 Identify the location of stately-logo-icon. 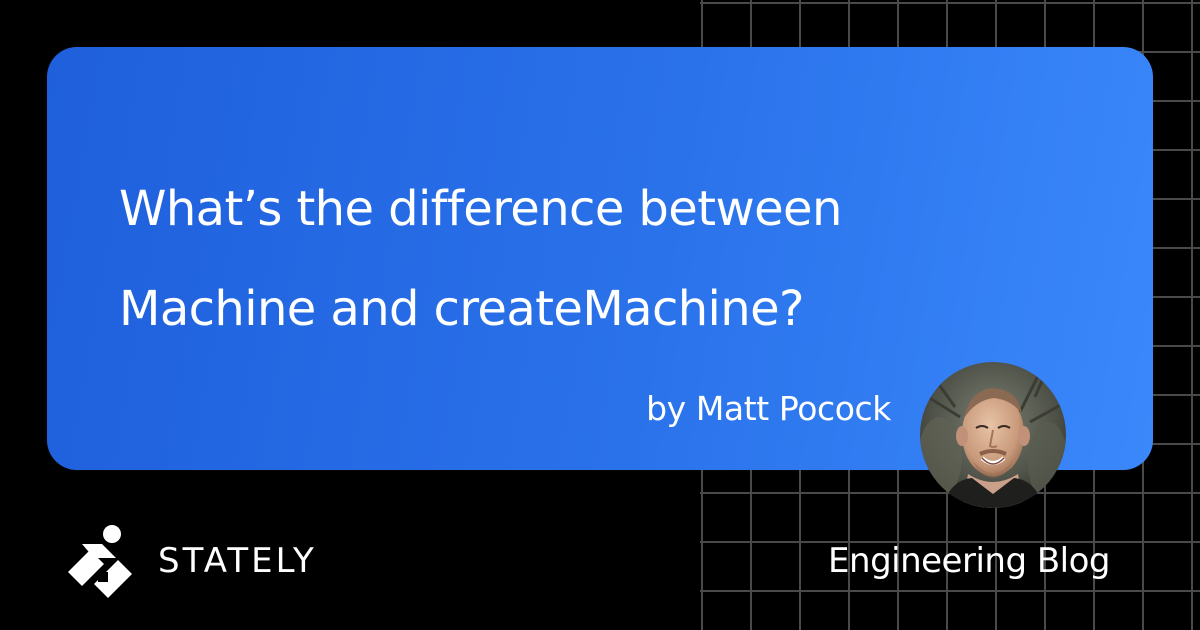
(100, 561).